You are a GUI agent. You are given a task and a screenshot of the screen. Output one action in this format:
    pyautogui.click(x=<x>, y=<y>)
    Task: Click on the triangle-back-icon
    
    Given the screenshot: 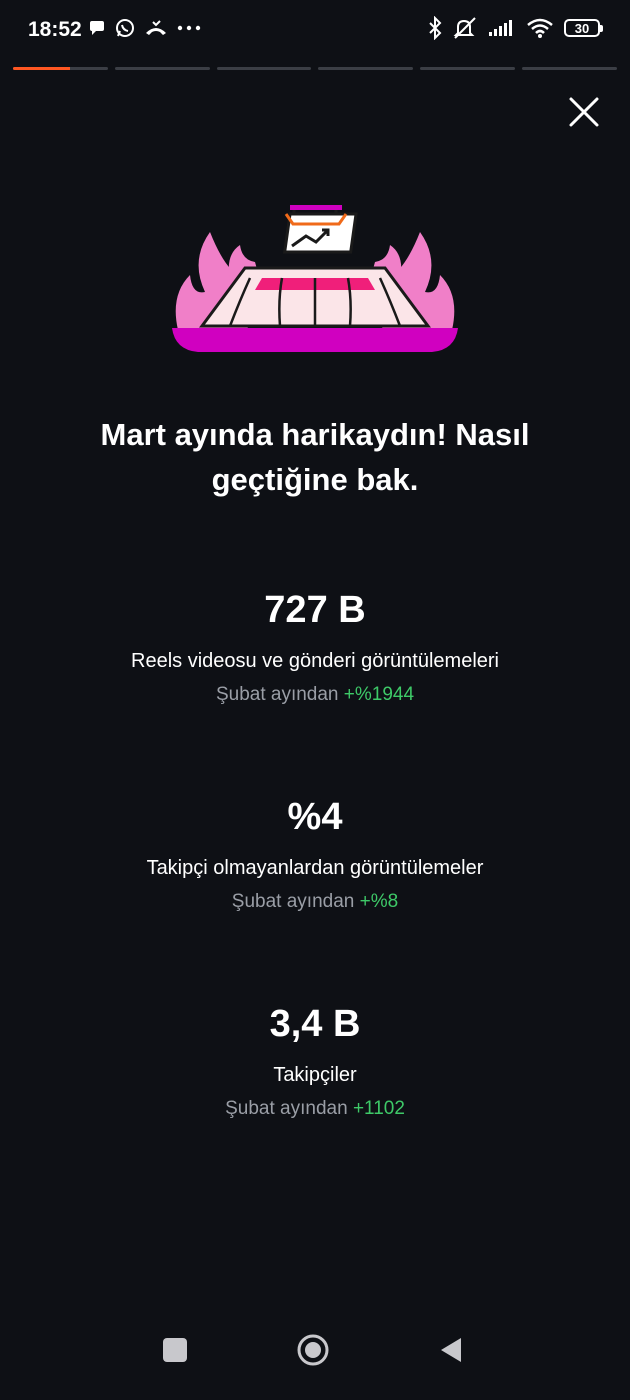 What is the action you would take?
    pyautogui.click(x=451, y=1350)
    